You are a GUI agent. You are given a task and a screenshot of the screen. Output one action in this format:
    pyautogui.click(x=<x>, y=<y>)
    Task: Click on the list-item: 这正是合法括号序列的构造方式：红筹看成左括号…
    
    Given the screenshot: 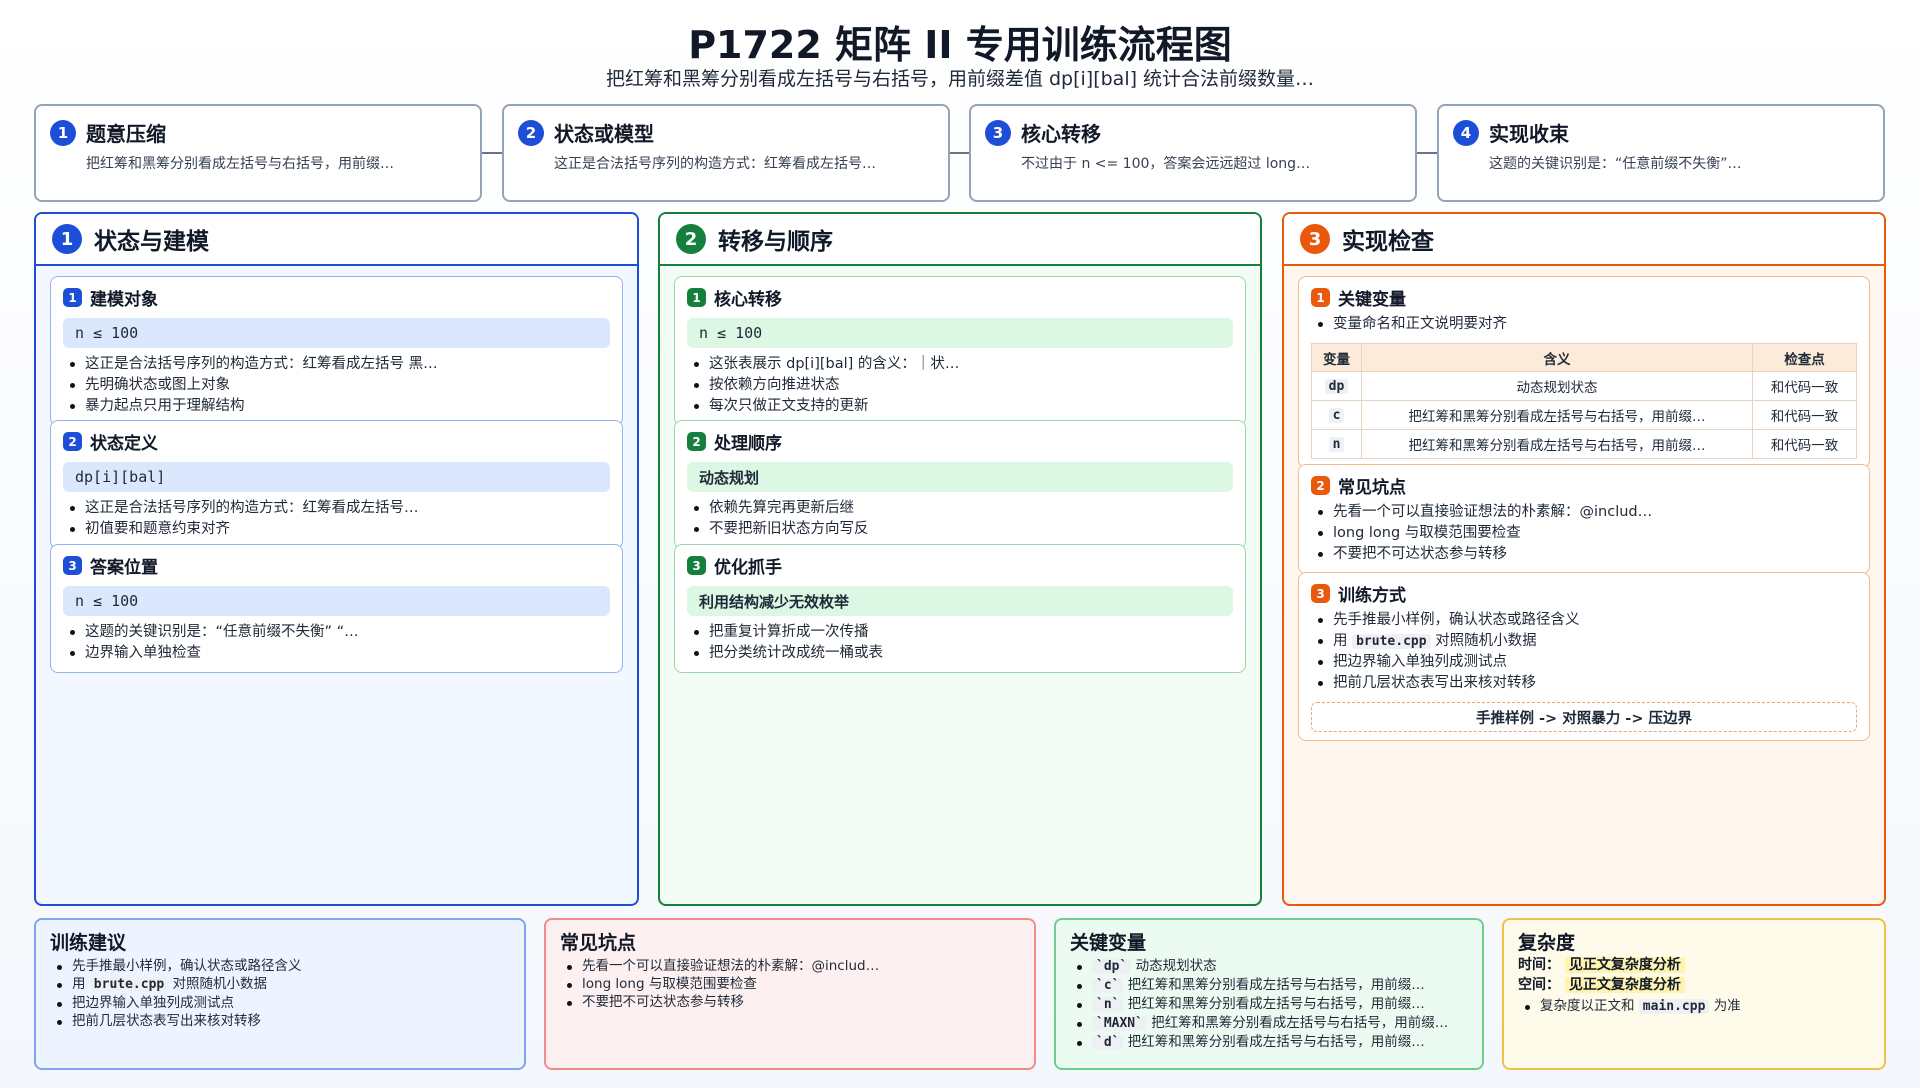 What is the action you would take?
    pyautogui.click(x=336, y=508)
    